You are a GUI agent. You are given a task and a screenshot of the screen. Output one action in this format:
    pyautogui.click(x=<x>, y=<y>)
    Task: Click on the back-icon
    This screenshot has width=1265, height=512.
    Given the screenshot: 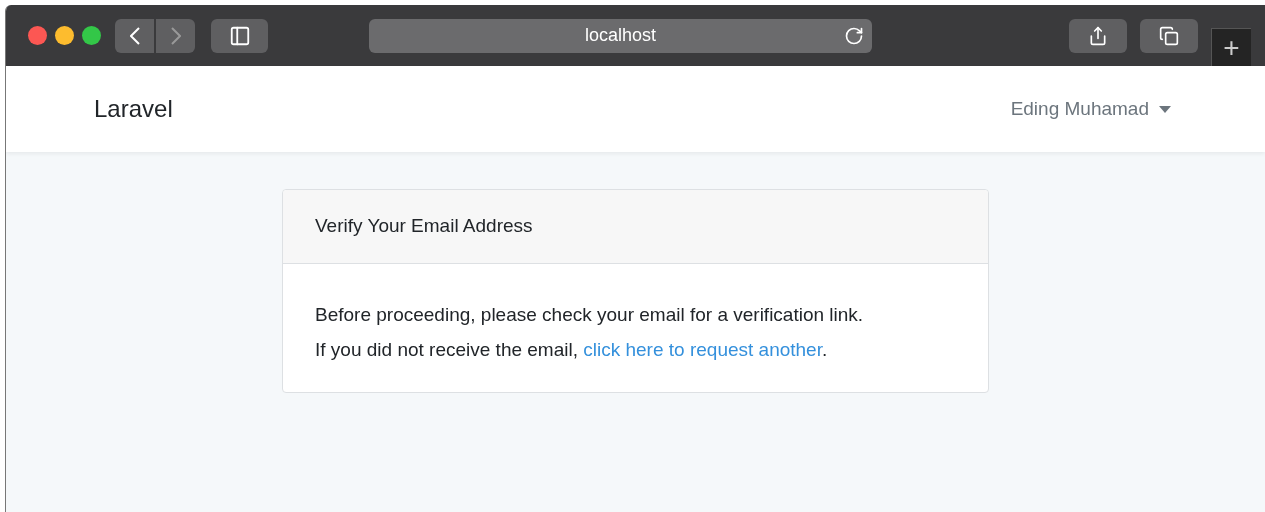 What is the action you would take?
    pyautogui.click(x=134, y=35)
    